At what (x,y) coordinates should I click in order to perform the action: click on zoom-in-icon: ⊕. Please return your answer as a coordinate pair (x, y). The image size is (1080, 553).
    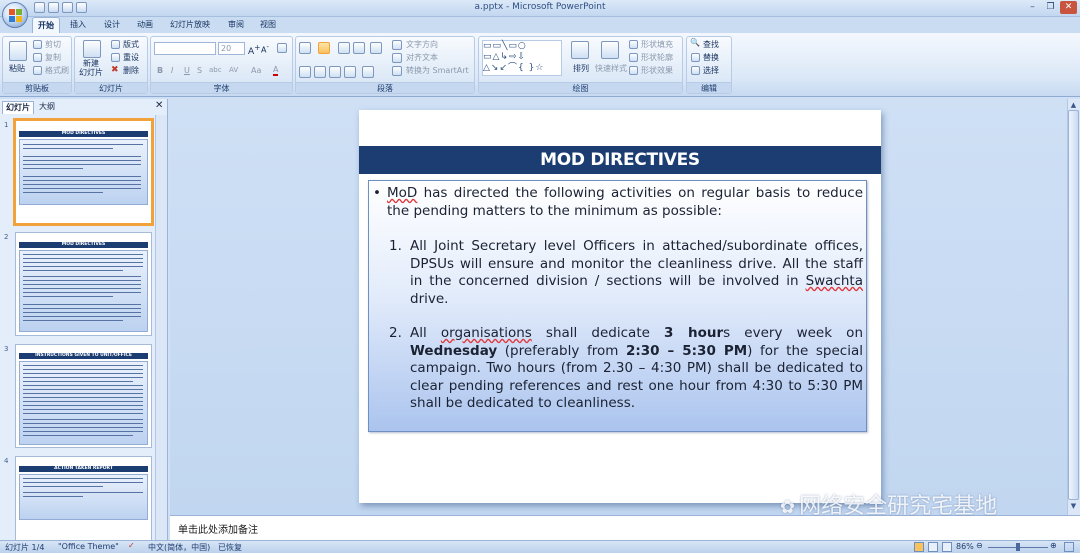
    Looking at the image, I should click on (1053, 545).